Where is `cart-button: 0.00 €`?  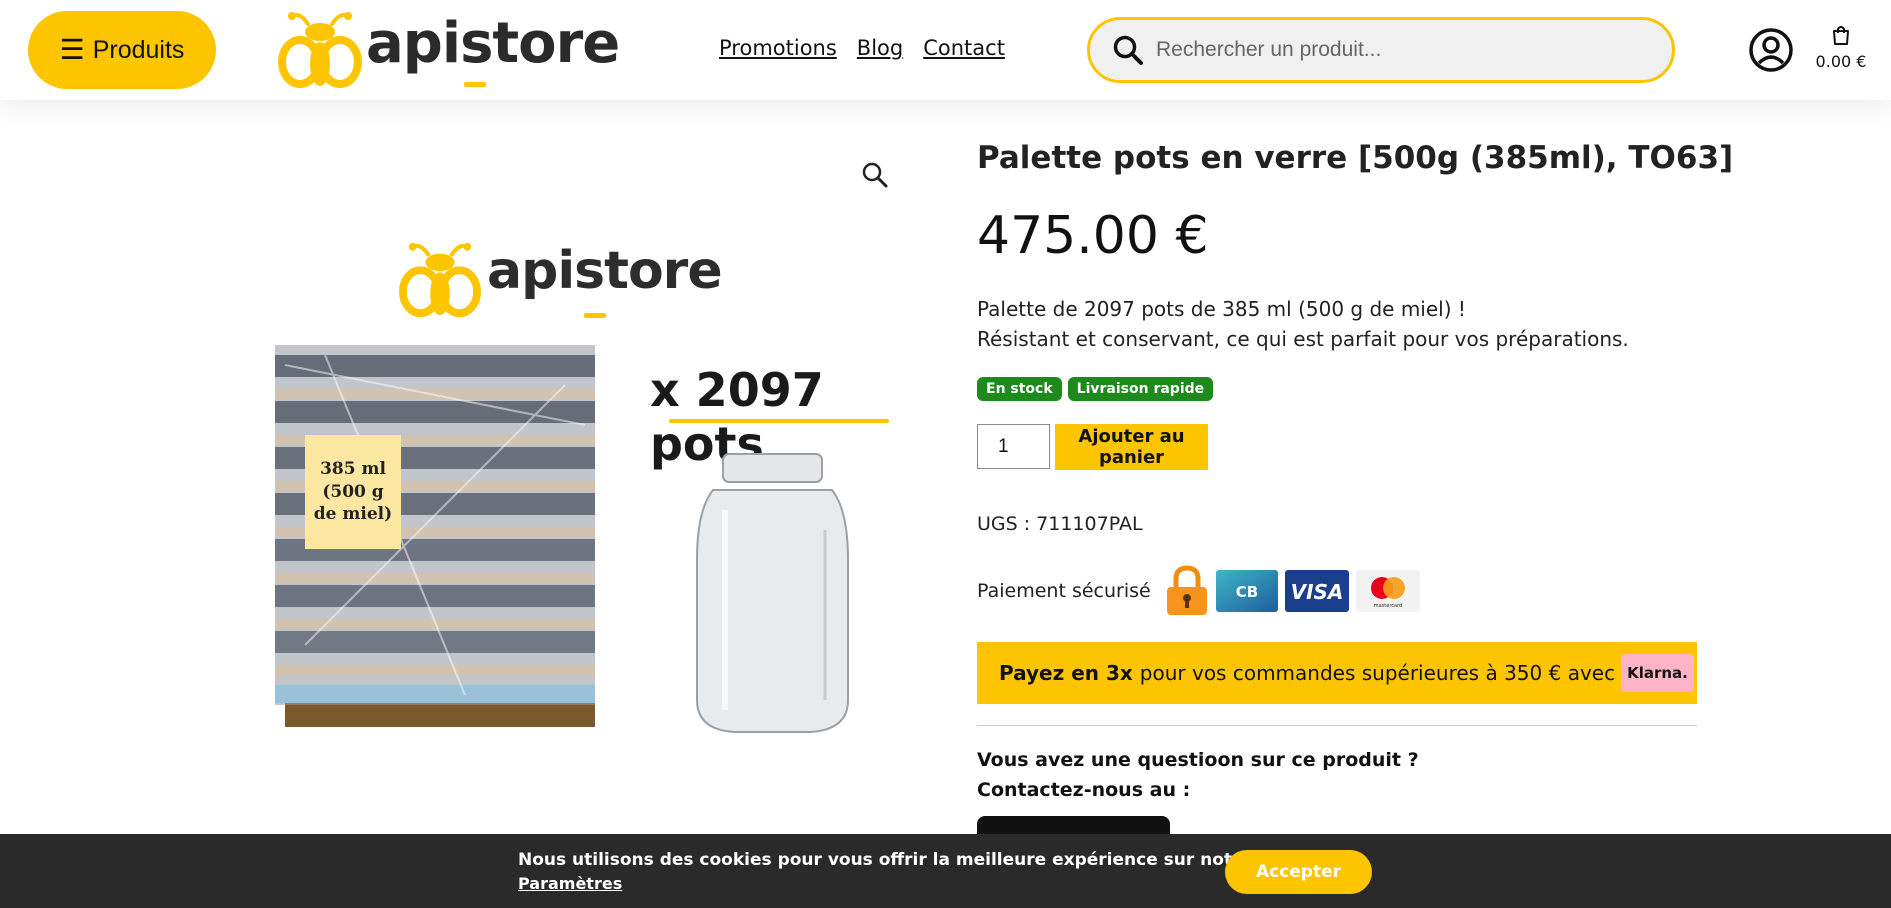
cart-button: 0.00 € is located at coordinates (1841, 49).